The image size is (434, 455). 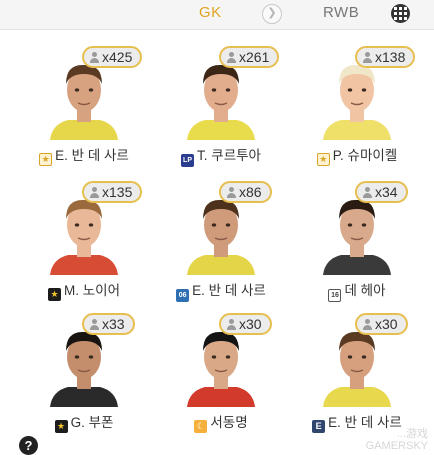 I want to click on ownership-count-badge: x138, so click(x=385, y=57).